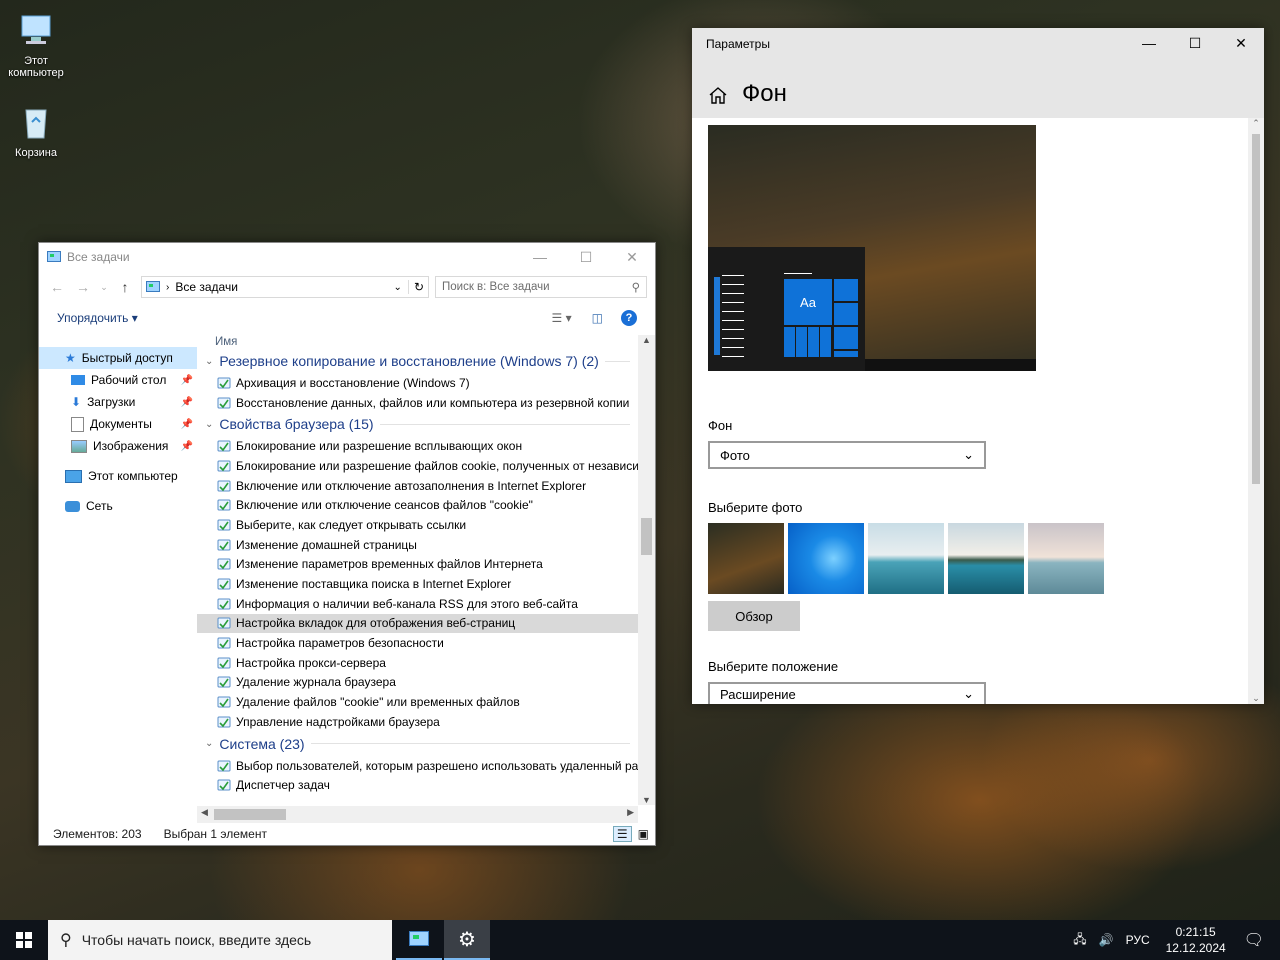 This screenshot has width=1280, height=960. Describe the element at coordinates (285, 287) in the screenshot. I see `address-bar: › Все задачи ⌄ ↻` at that location.